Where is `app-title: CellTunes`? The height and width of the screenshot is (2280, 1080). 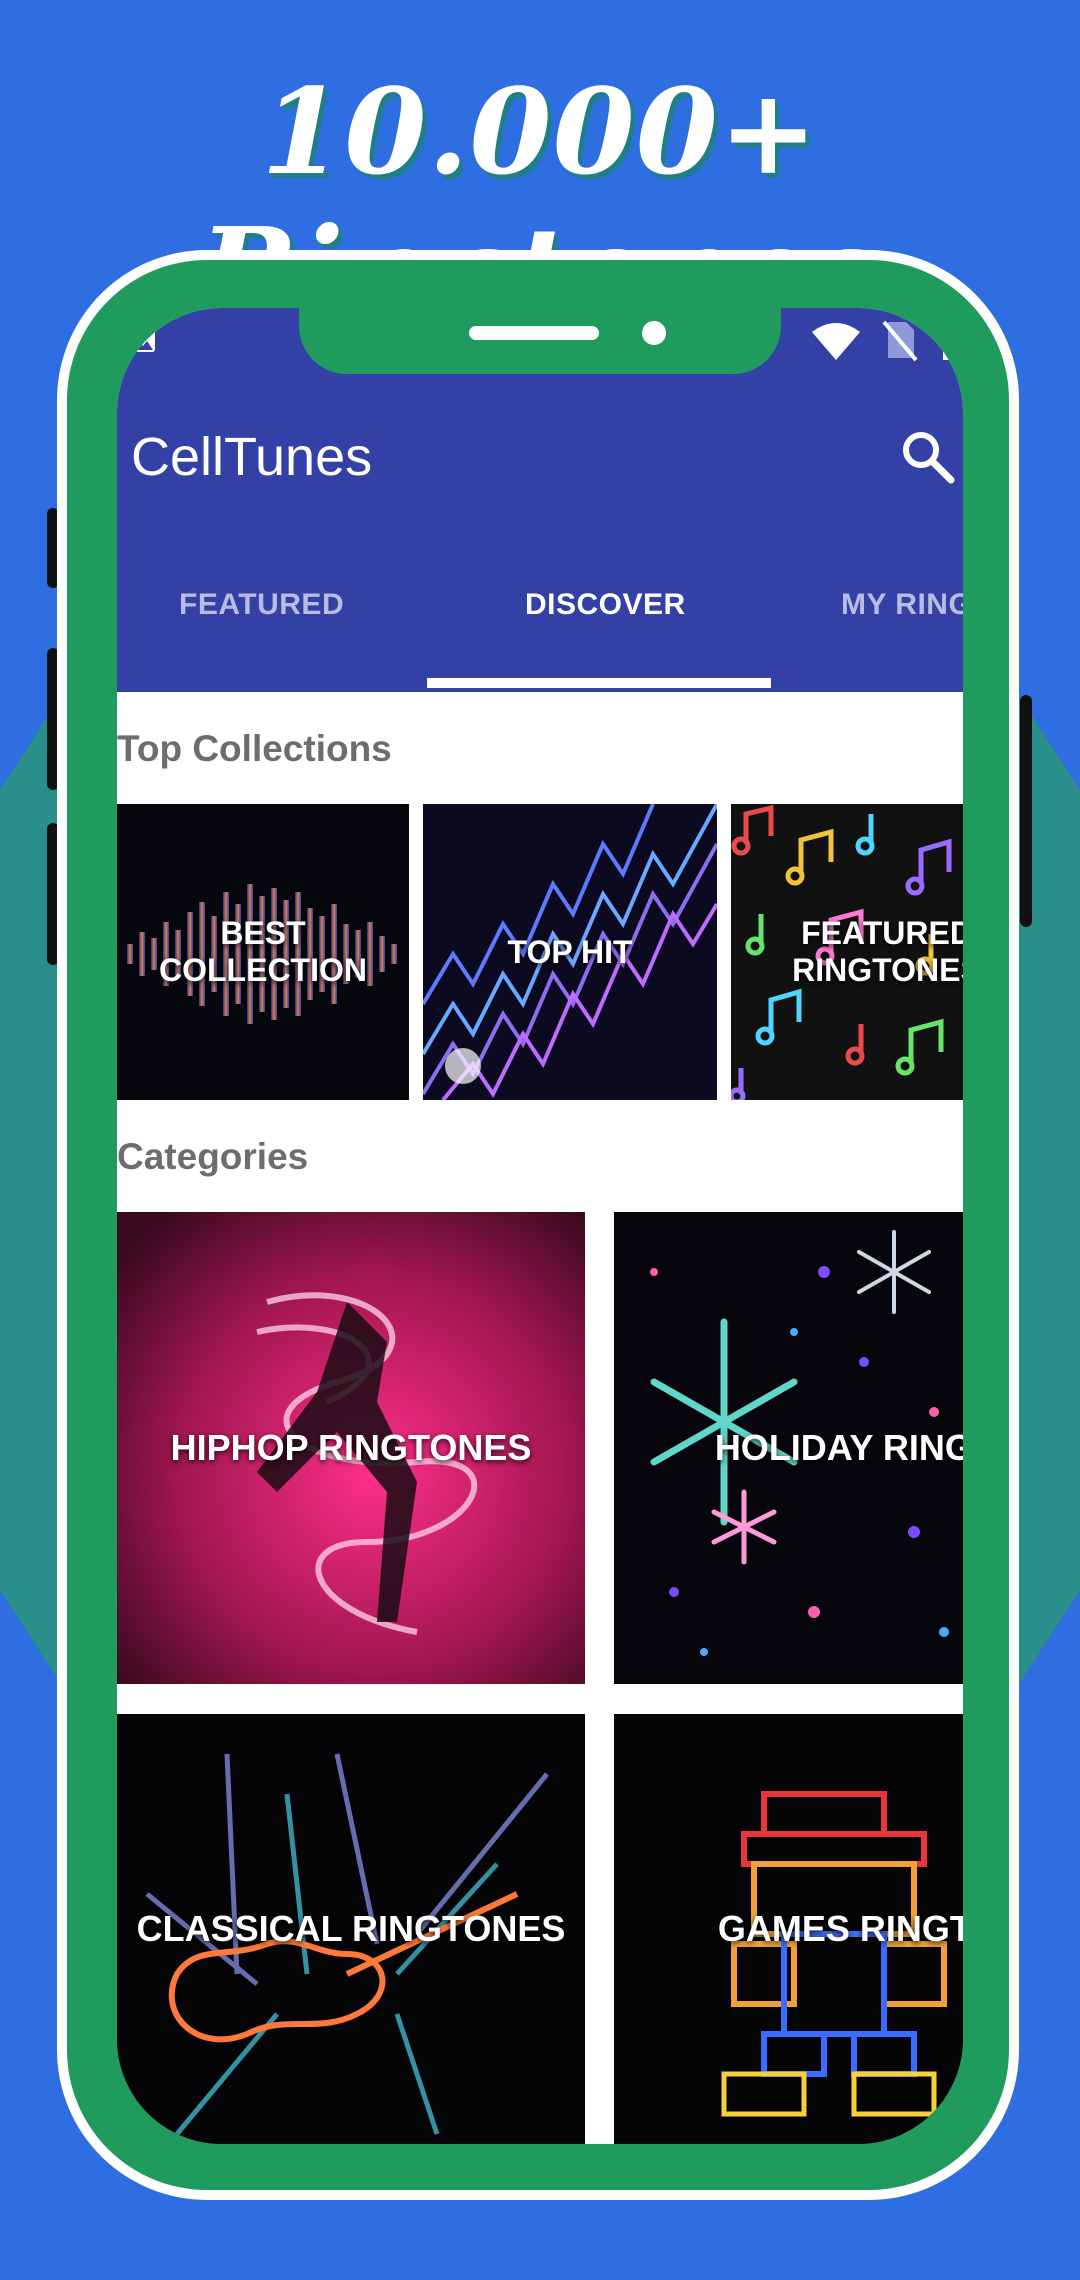
app-title: CellTunes is located at coordinates (252, 457).